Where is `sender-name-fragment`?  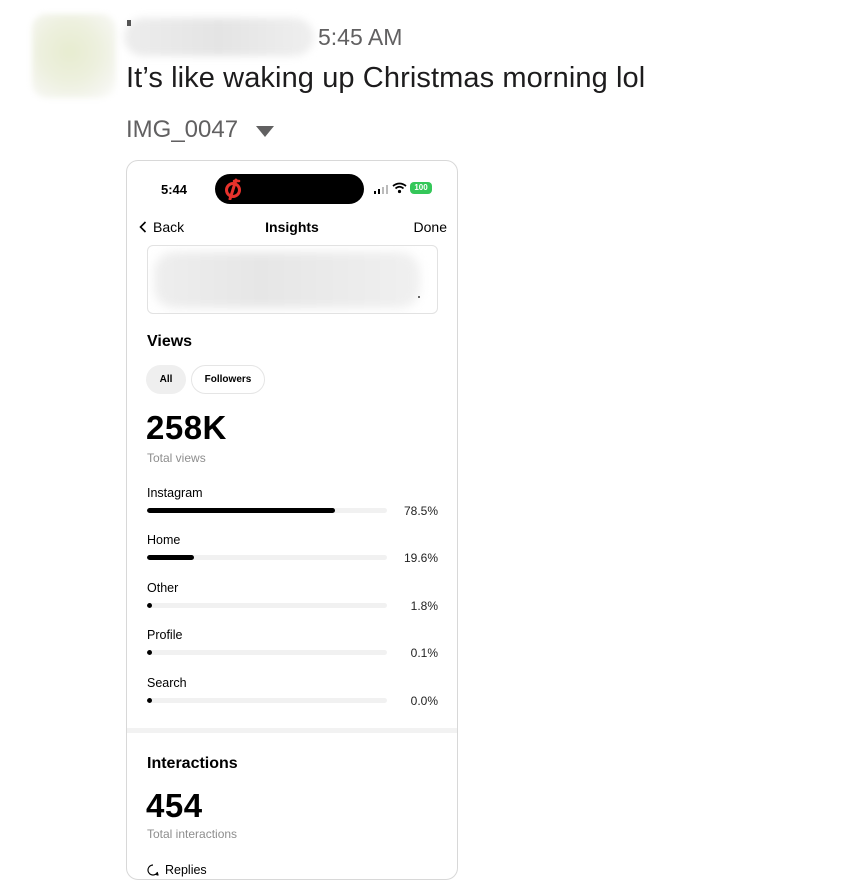 sender-name-fragment is located at coordinates (129, 23).